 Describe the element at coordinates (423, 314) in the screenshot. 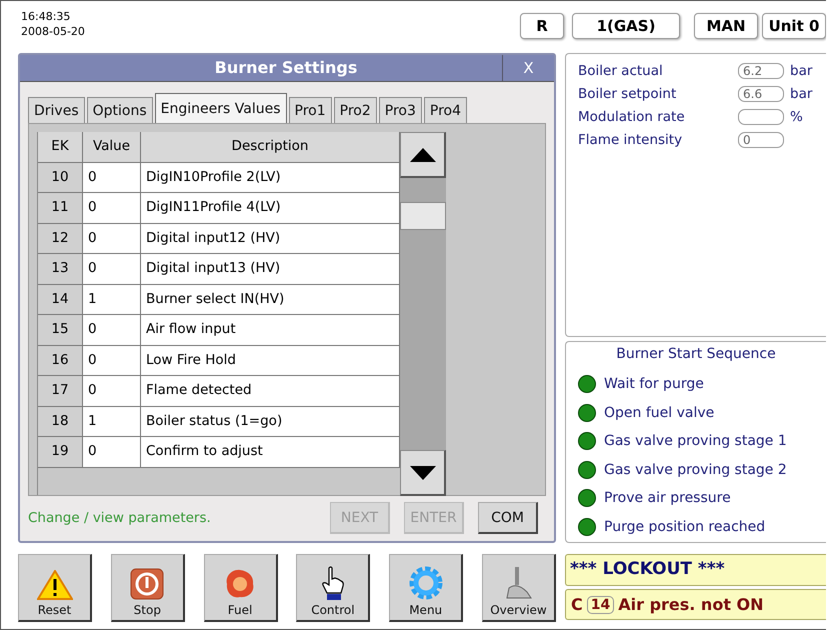

I see `scrollbar` at that location.